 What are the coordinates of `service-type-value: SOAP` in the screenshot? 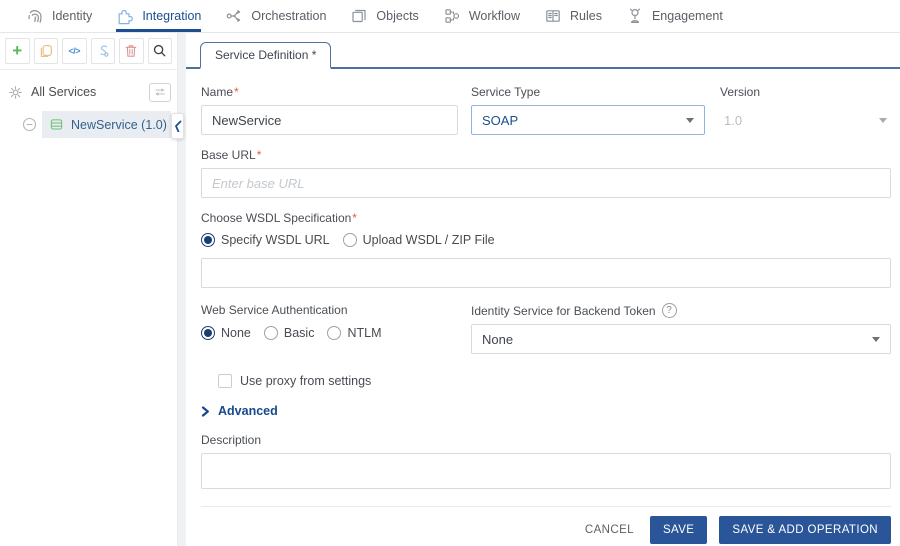 It's located at (500, 120).